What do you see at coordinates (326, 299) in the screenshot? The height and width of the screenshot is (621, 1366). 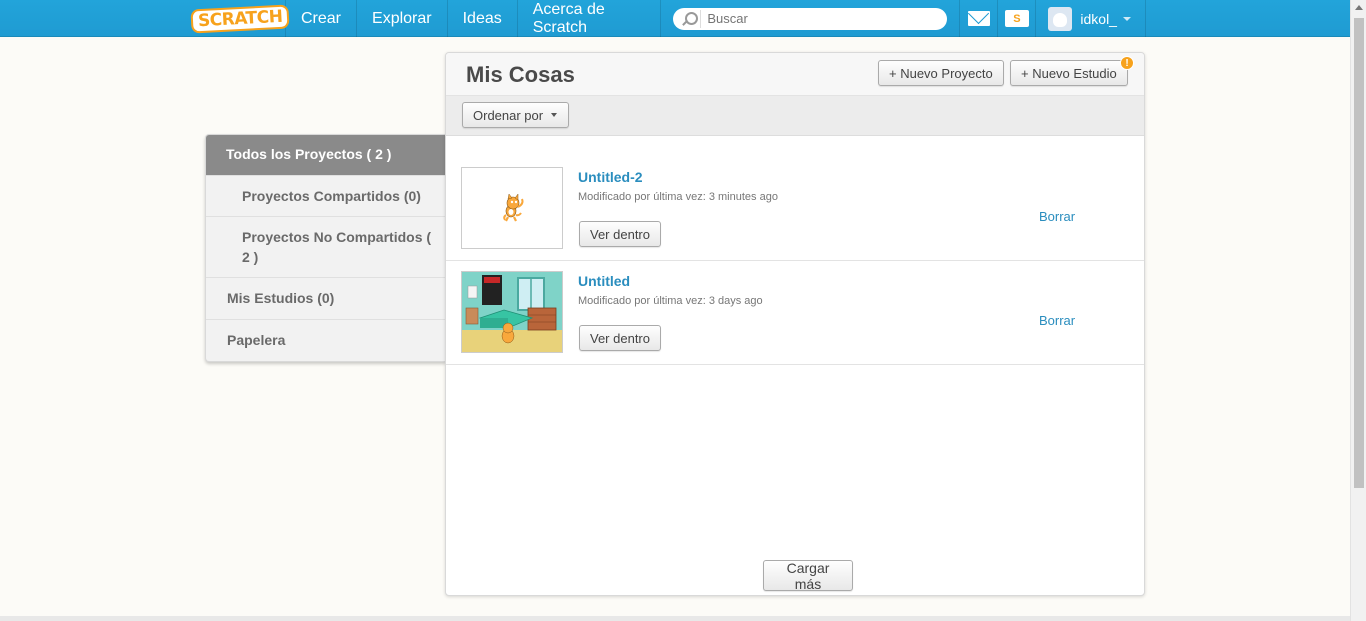 I see `sidebar-item-studios: Mis Estudios (0)` at bounding box center [326, 299].